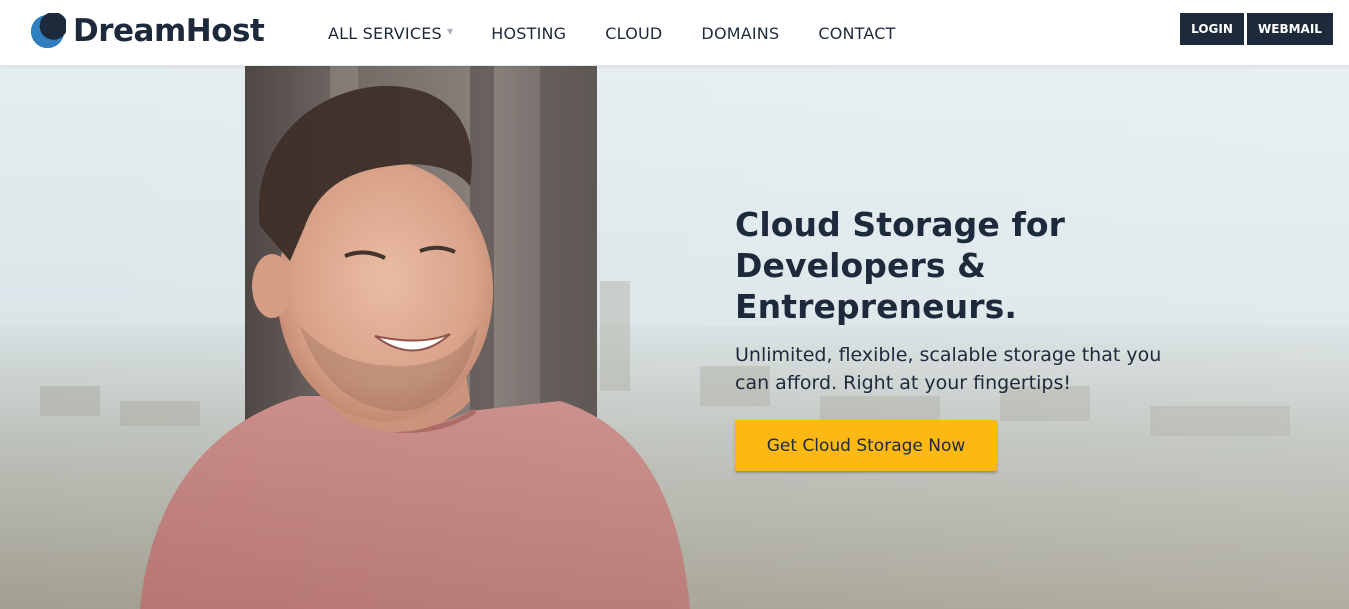 Image resolution: width=1349 pixels, height=609 pixels. I want to click on nav-item-all-services: ALL SERVICES ▼, so click(390, 33).